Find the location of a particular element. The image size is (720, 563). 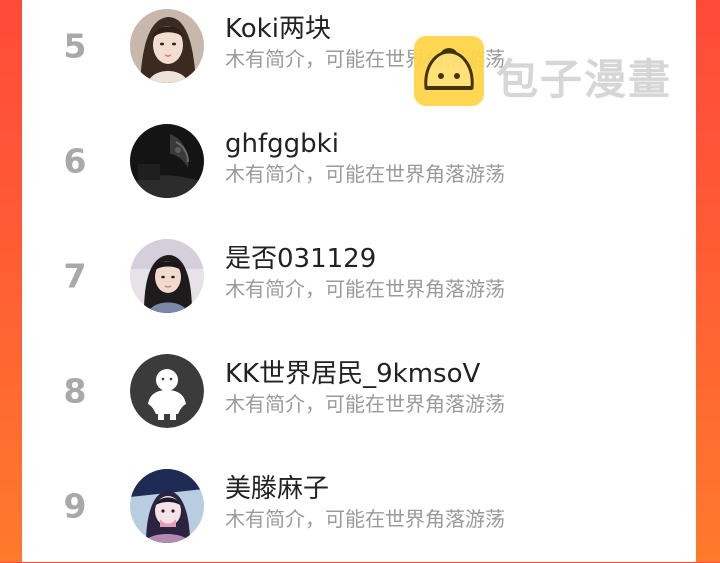

user-name: Koki两块 is located at coordinates (278, 29).